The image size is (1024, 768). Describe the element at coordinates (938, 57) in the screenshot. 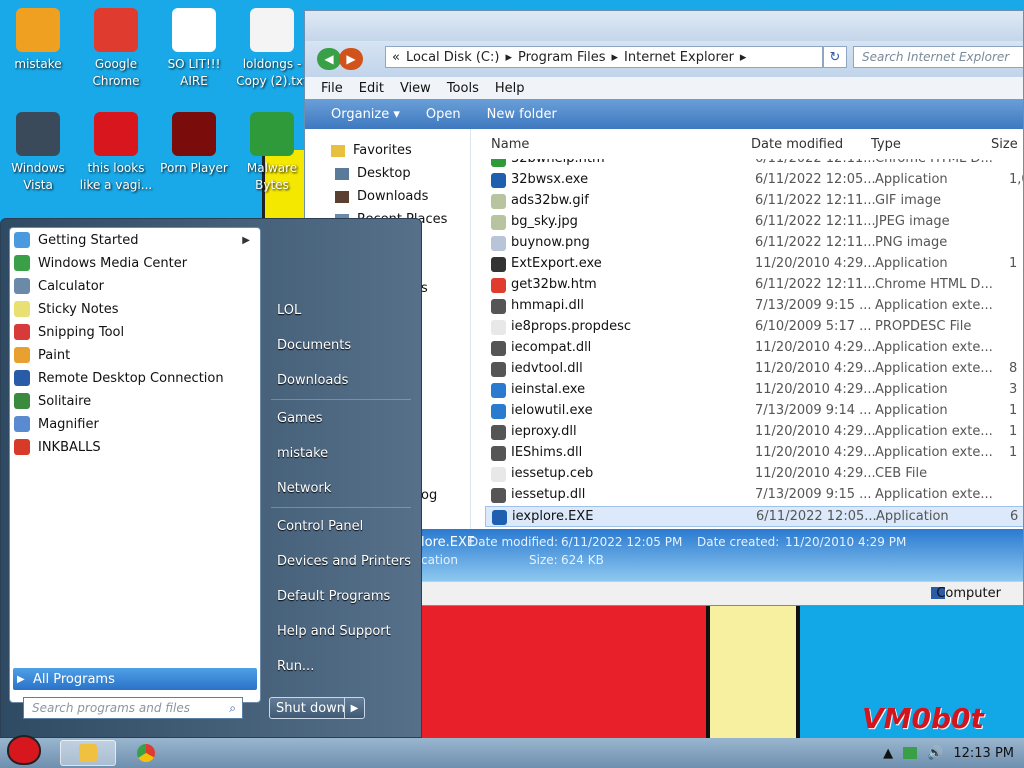

I see `search-input: Search Internet Explorer` at that location.